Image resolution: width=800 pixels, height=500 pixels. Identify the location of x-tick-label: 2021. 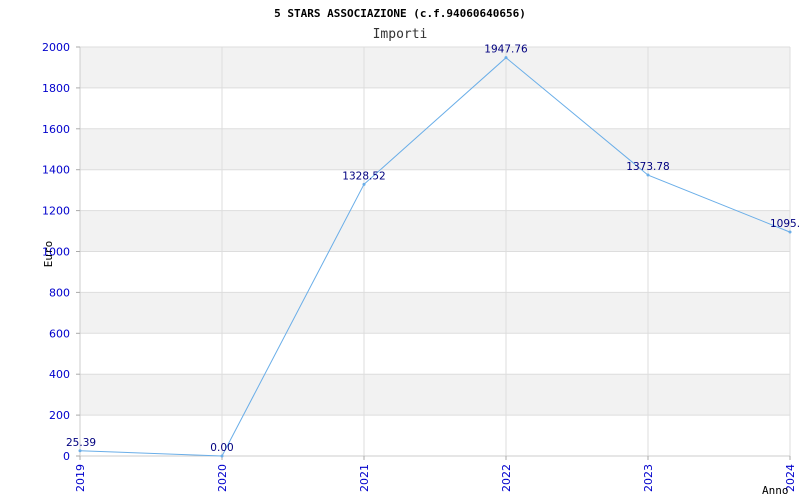
(364, 478).